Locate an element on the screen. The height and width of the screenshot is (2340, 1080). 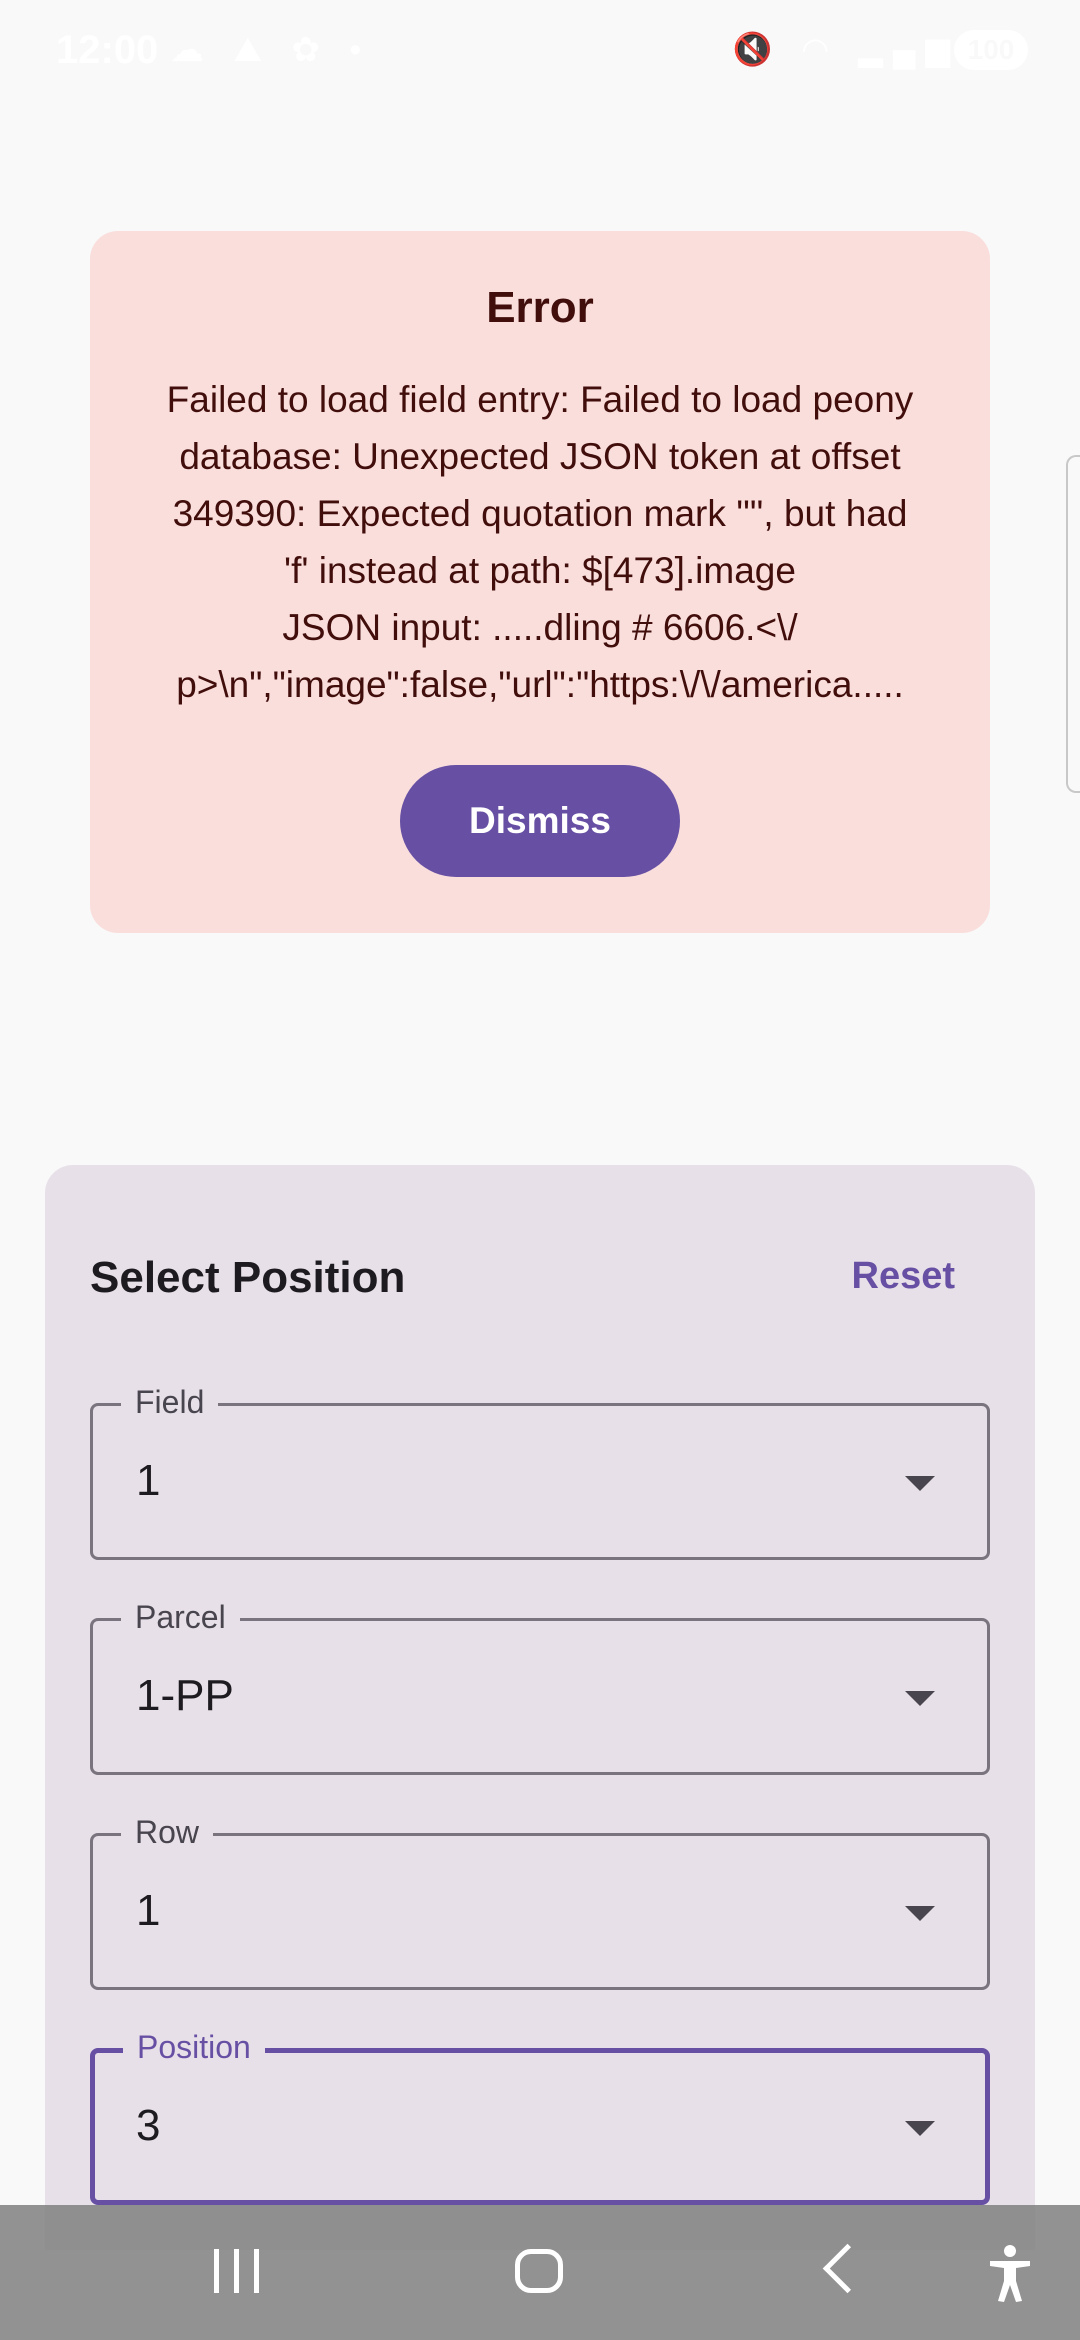
dismiss-button: Dismiss is located at coordinates (540, 821).